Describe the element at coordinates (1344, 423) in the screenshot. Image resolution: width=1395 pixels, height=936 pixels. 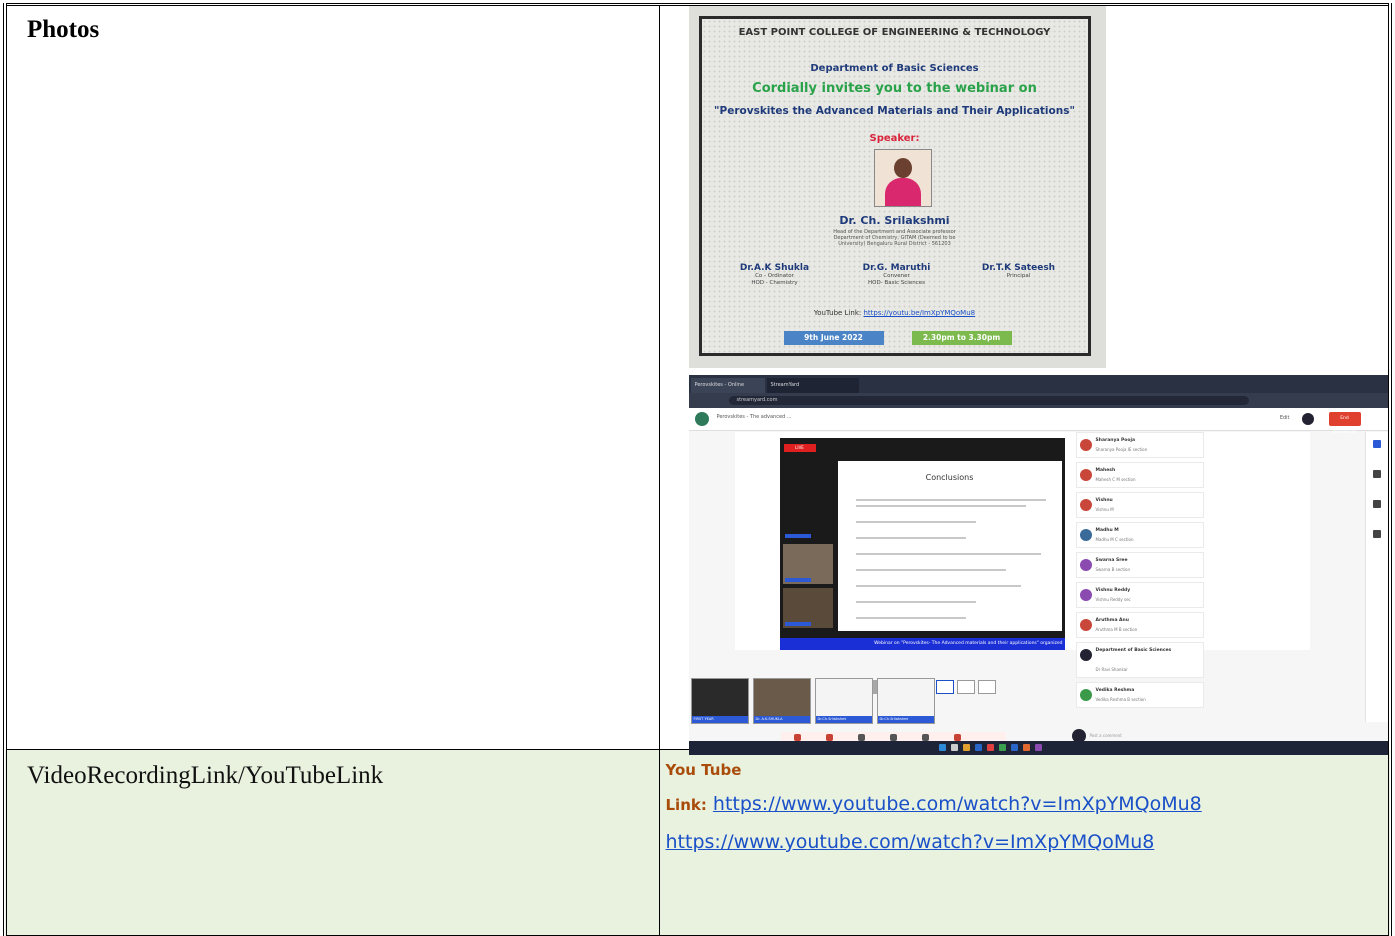
I see `end-broadcast-button: End broadcast` at that location.